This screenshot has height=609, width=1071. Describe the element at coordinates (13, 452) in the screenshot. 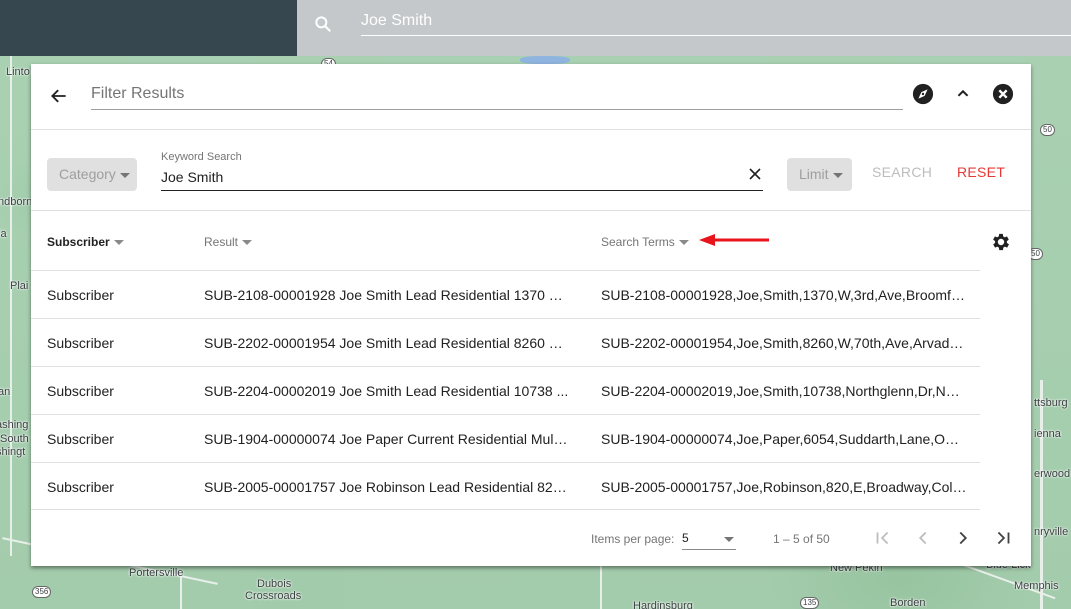

I see `map-label: shingt` at that location.